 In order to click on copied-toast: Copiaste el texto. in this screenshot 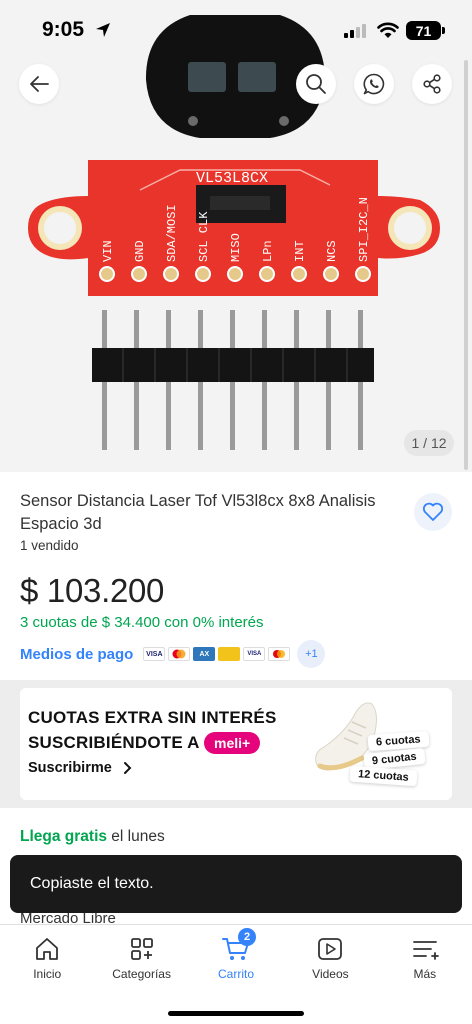, I will do `click(236, 884)`.